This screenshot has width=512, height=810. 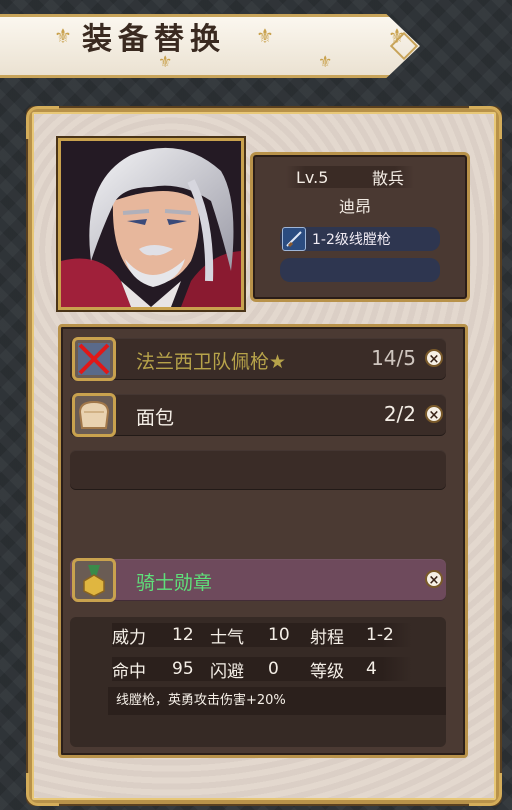 I want to click on equipment-slot-name: 面包, so click(x=155, y=418).